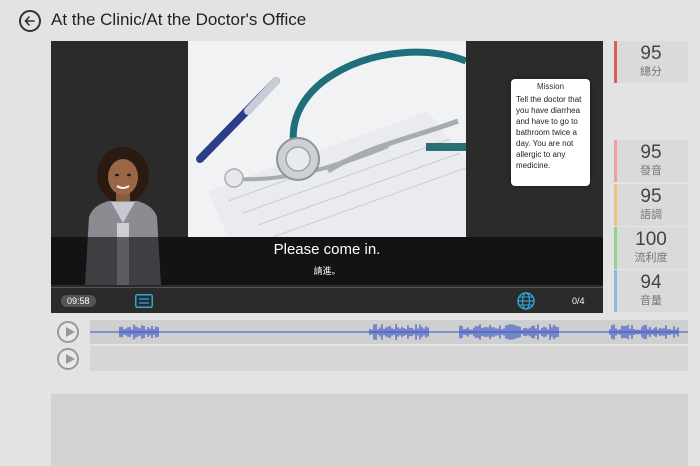 The image size is (700, 466). What do you see at coordinates (68, 332) in the screenshot?
I see `play-reference-button` at bounding box center [68, 332].